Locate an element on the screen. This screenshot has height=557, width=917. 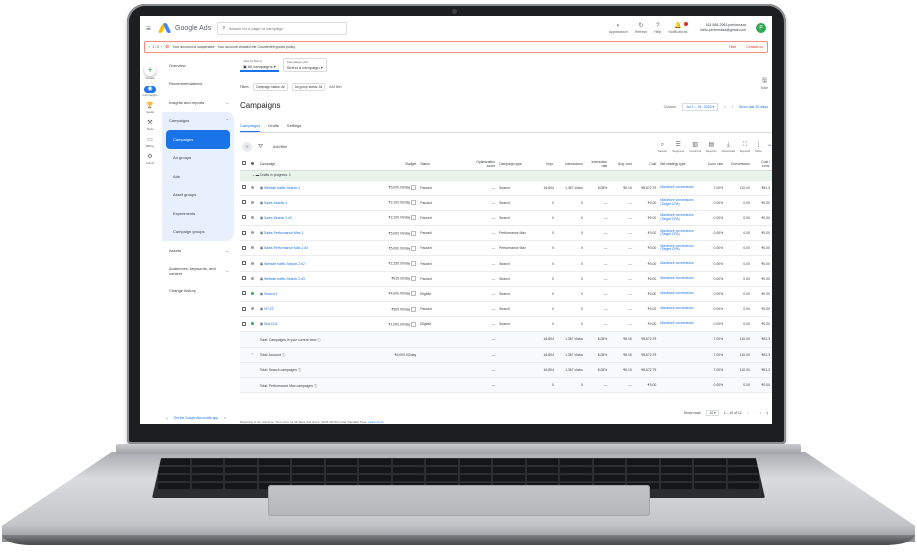
col-interactions: Interactions is located at coordinates (570, 164).